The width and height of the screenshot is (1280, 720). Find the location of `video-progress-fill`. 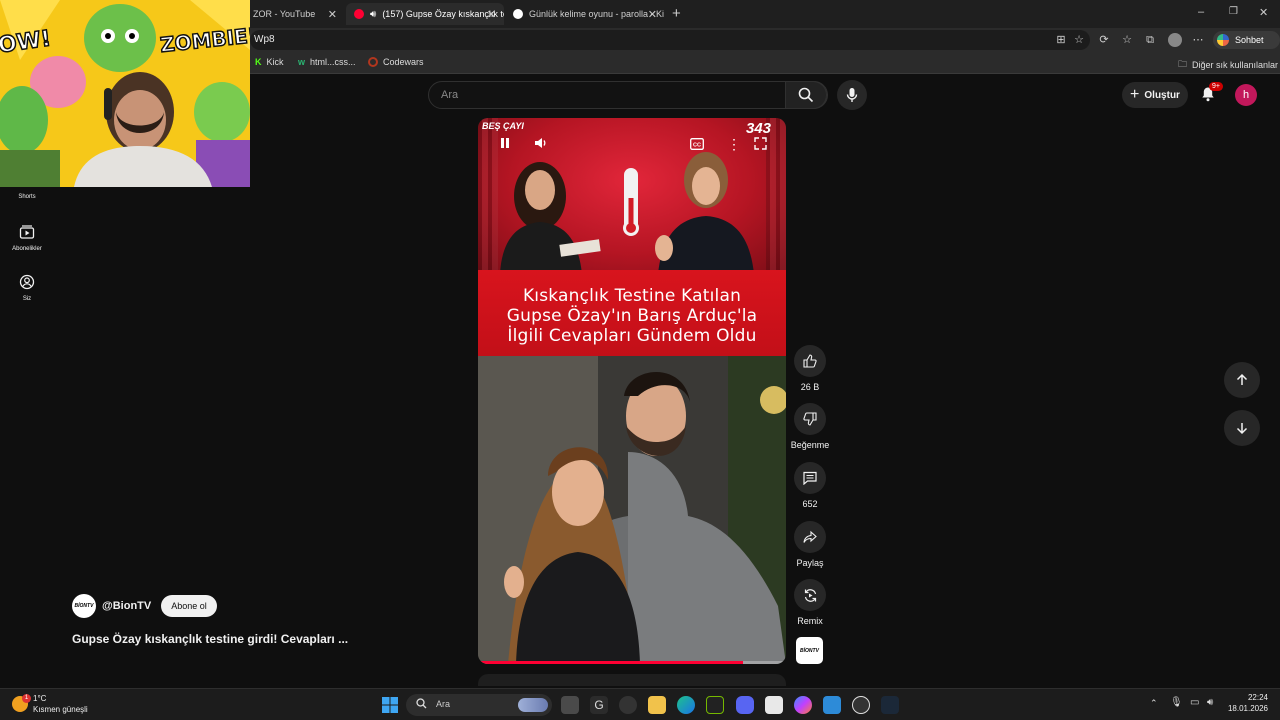

video-progress-fill is located at coordinates (610, 662).